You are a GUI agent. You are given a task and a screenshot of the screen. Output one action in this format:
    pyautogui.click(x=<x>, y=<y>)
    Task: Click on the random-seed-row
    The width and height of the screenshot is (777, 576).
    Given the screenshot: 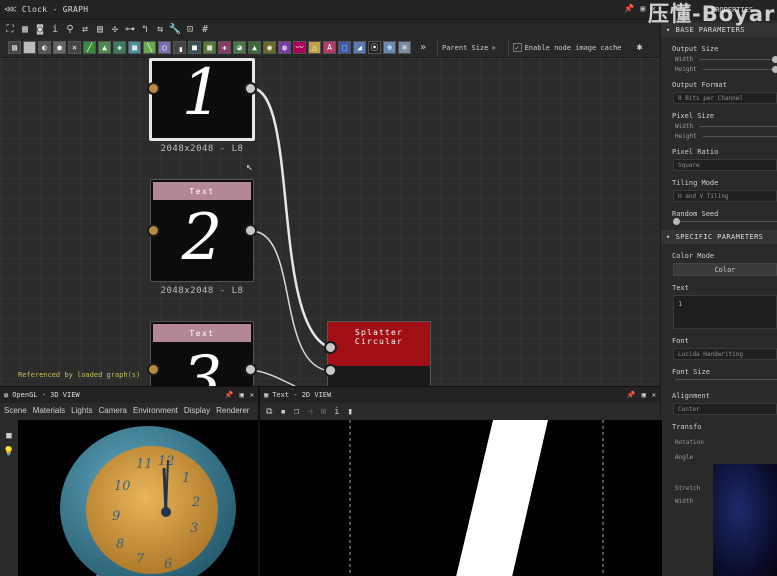 What is the action you would take?
    pyautogui.click(x=719, y=221)
    